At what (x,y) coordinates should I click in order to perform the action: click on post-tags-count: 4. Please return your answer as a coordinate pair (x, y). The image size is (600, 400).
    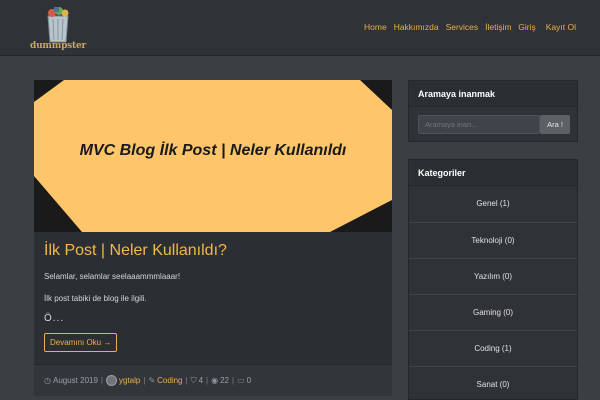
    Looking at the image, I should click on (201, 380).